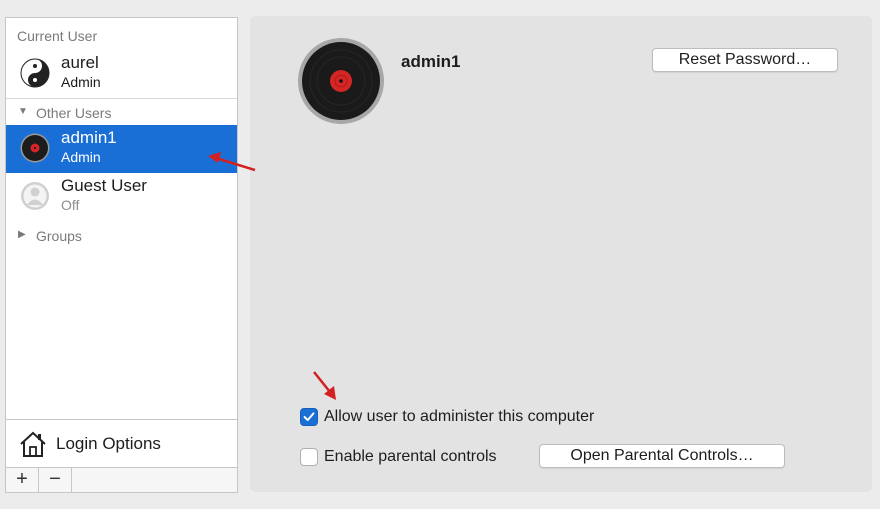 The height and width of the screenshot is (509, 880). What do you see at coordinates (22, 234) in the screenshot?
I see `disclosure-collapsed-icon: ▶` at bounding box center [22, 234].